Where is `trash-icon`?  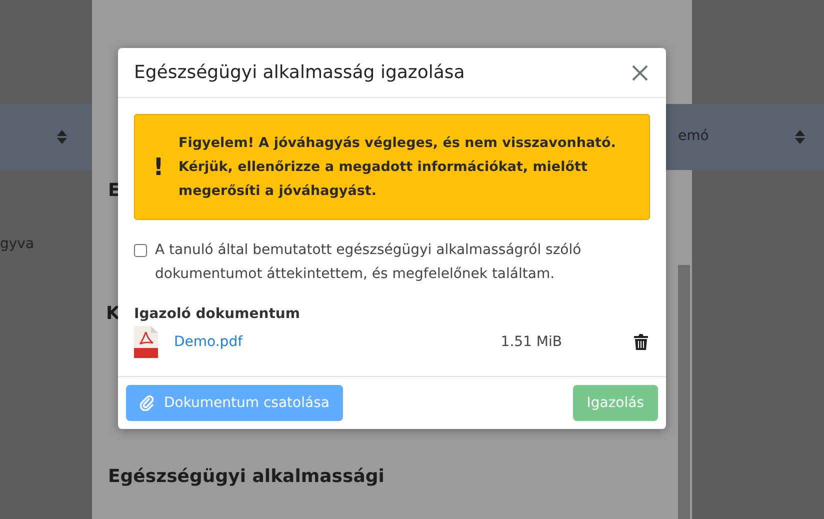
trash-icon is located at coordinates (641, 342).